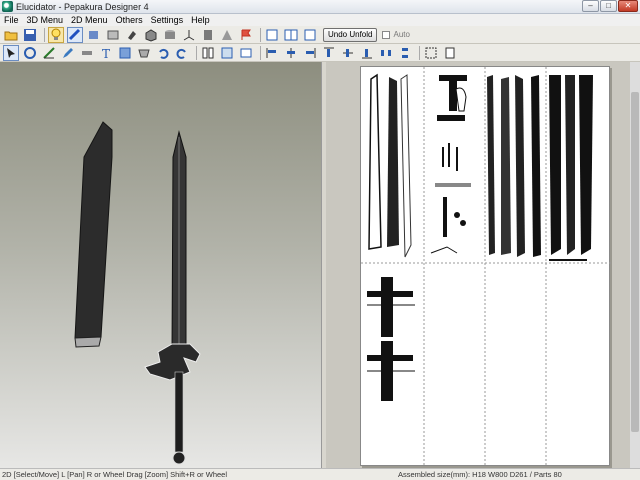  Describe the element at coordinates (163, 53) in the screenshot. I see `undo-icon` at that location.